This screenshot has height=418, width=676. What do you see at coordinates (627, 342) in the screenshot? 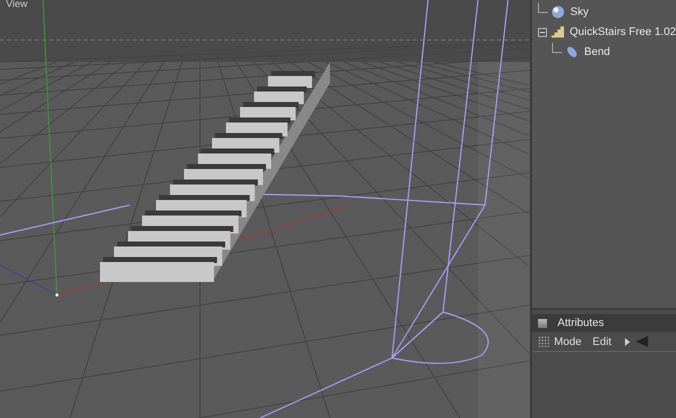
I see `play-icon` at bounding box center [627, 342].